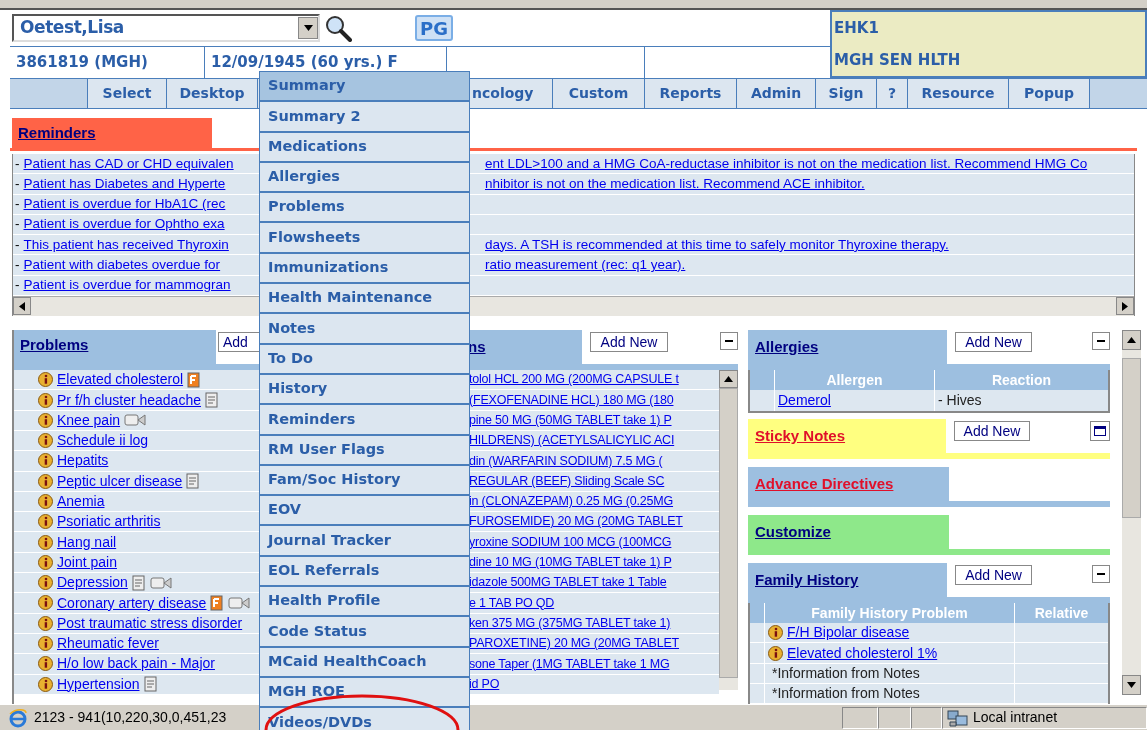 The width and height of the screenshot is (1147, 730). What do you see at coordinates (89, 420) in the screenshot?
I see `problem-link: Knee pain` at bounding box center [89, 420].